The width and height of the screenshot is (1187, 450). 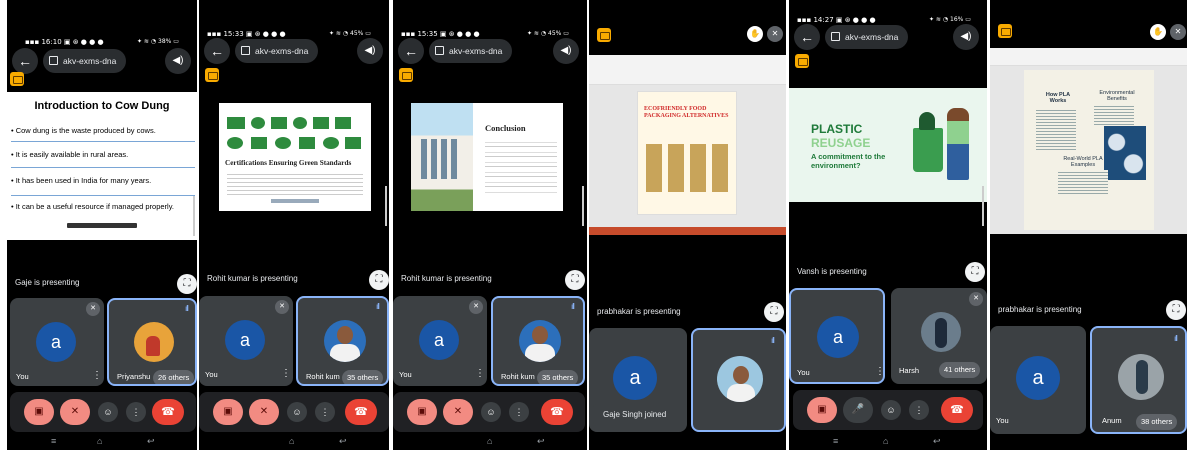 What do you see at coordinates (741, 393) in the screenshot?
I see `avatar-shirt-icon` at bounding box center [741, 393].